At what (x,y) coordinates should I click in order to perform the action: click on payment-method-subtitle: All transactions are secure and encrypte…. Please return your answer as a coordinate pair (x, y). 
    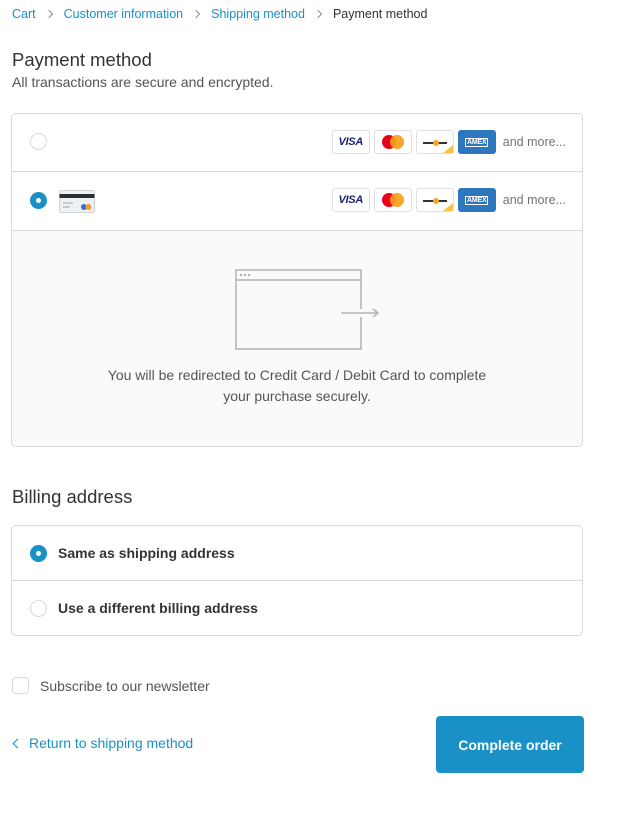
    Looking at the image, I should click on (143, 82).